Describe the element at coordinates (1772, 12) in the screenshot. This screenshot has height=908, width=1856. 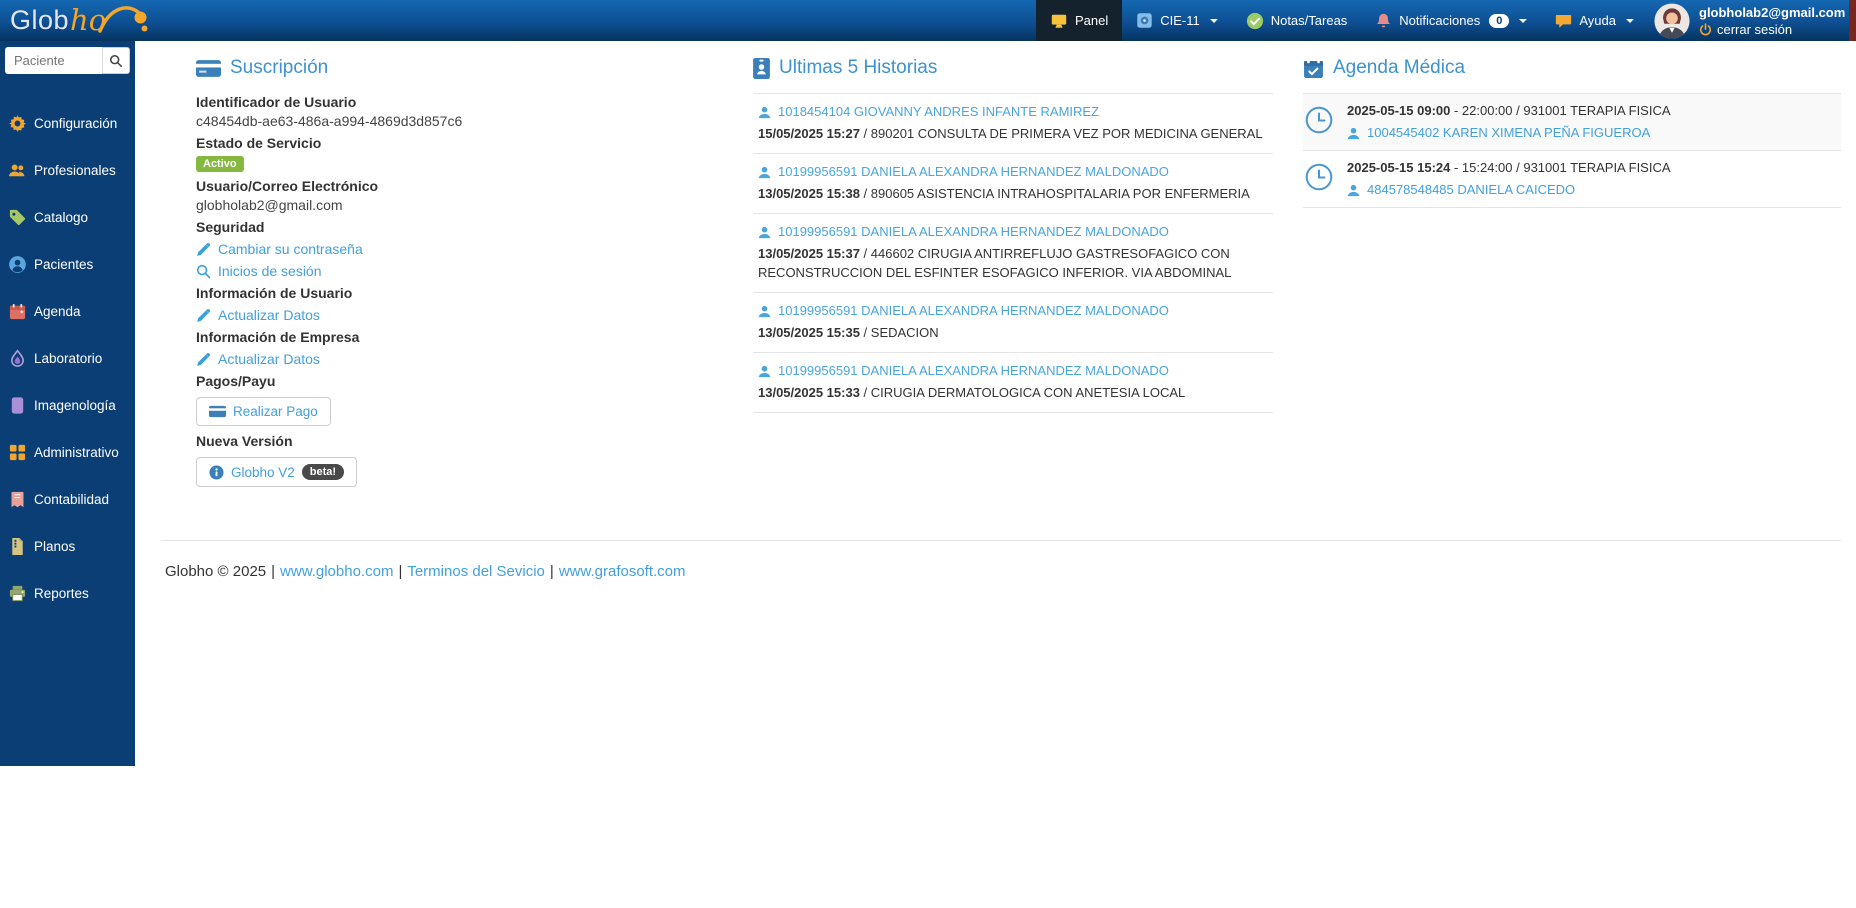
I see `user-email: globholab2@gmail.com` at that location.